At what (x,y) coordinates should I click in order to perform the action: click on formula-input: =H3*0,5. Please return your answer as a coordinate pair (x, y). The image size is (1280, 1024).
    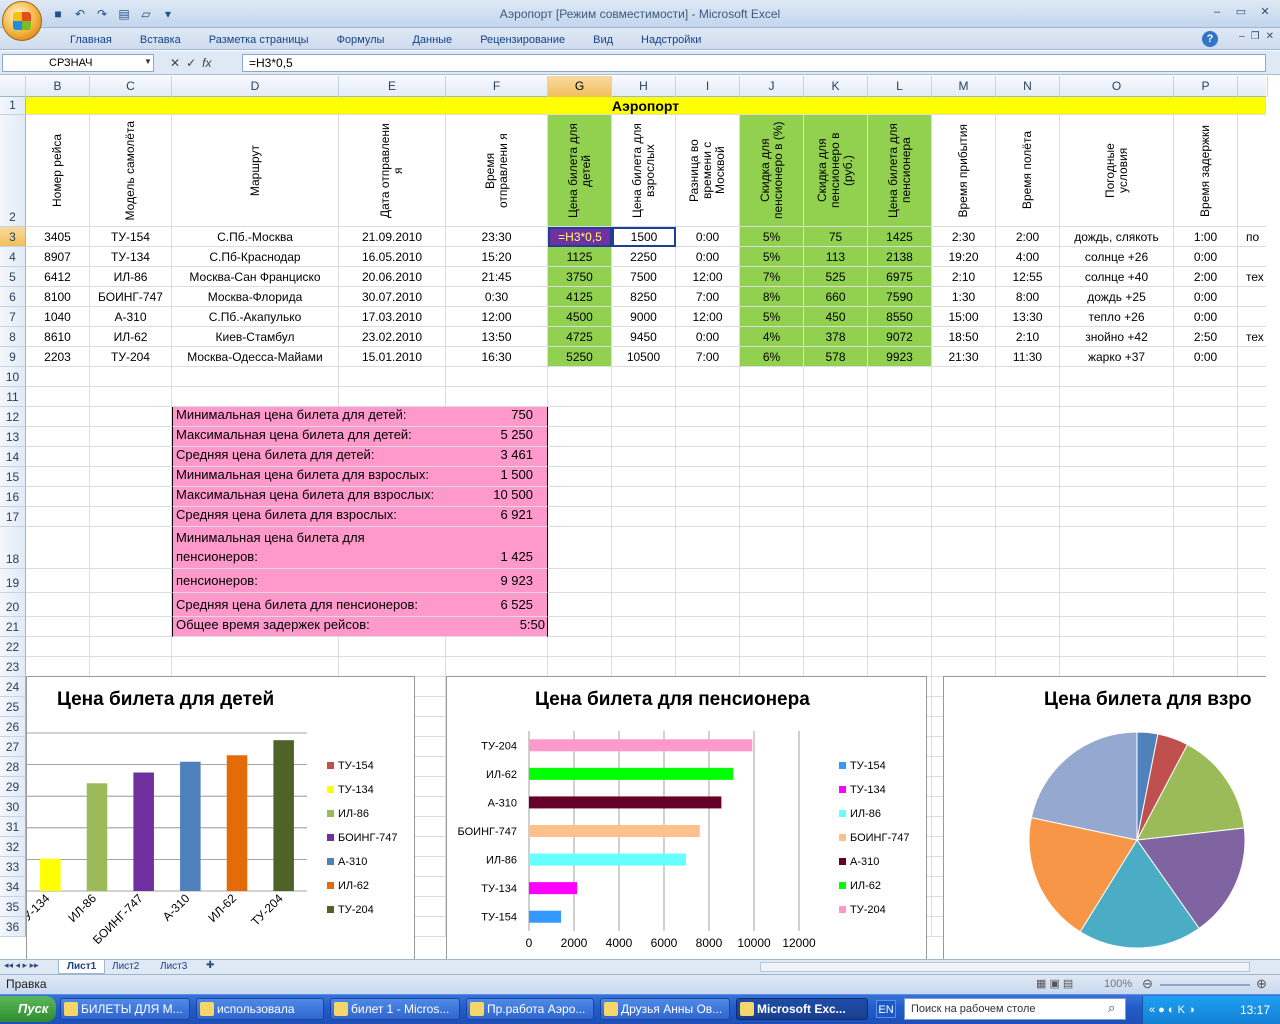
    Looking at the image, I should click on (754, 63).